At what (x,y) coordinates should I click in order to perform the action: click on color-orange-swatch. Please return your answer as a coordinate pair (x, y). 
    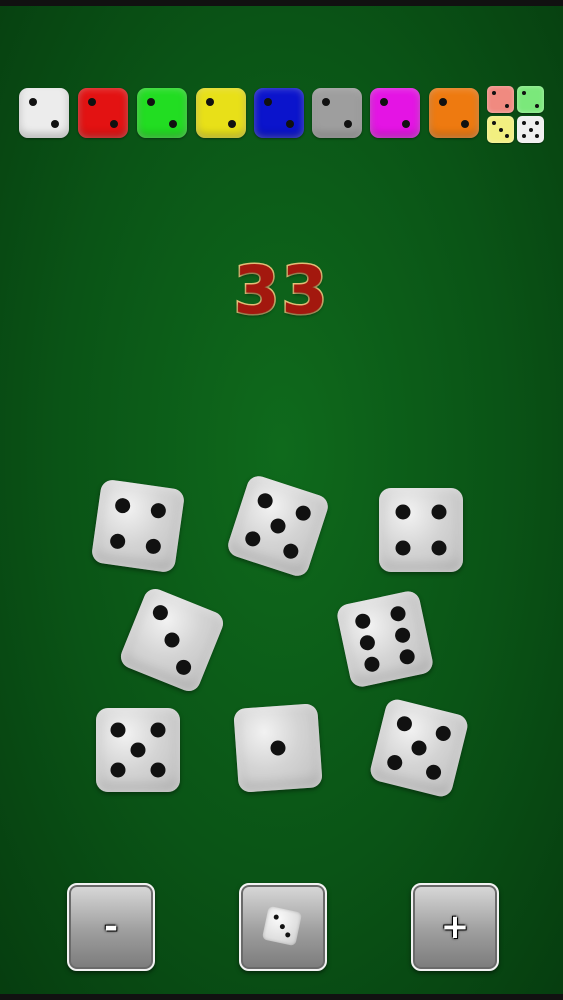
    Looking at the image, I should click on (454, 113).